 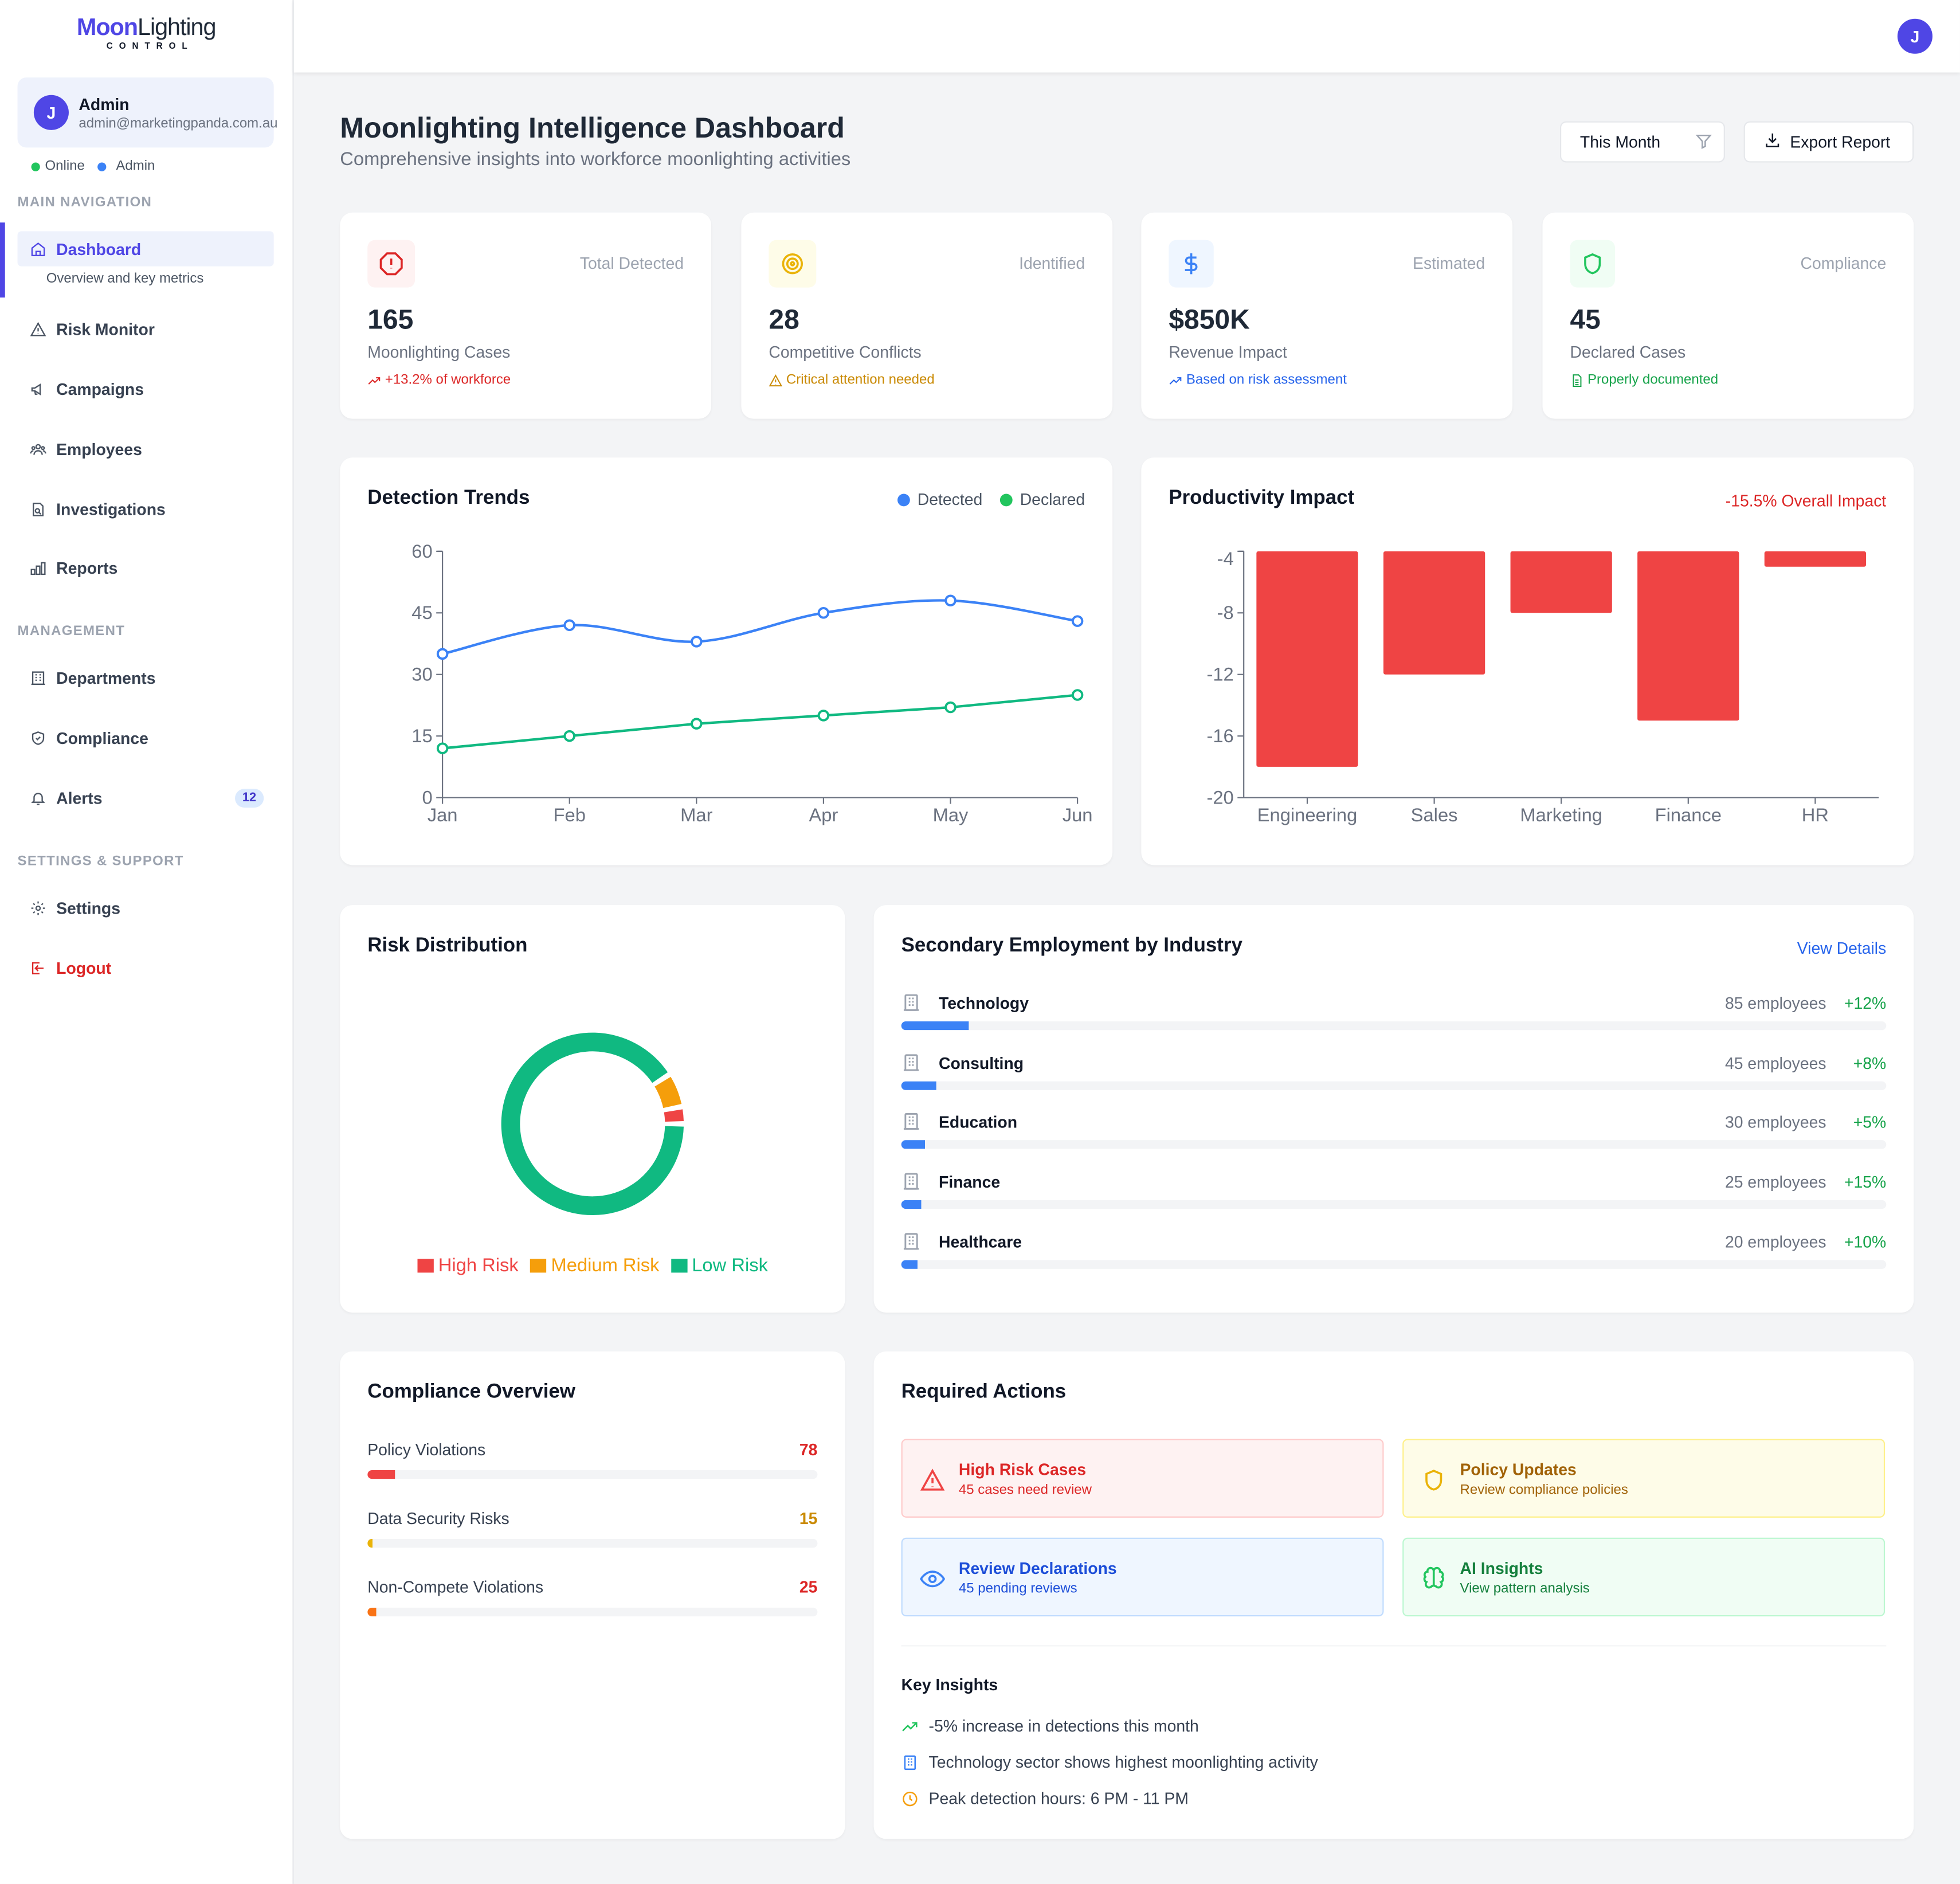 I want to click on section-management: MANAGEMENT, so click(x=71, y=631).